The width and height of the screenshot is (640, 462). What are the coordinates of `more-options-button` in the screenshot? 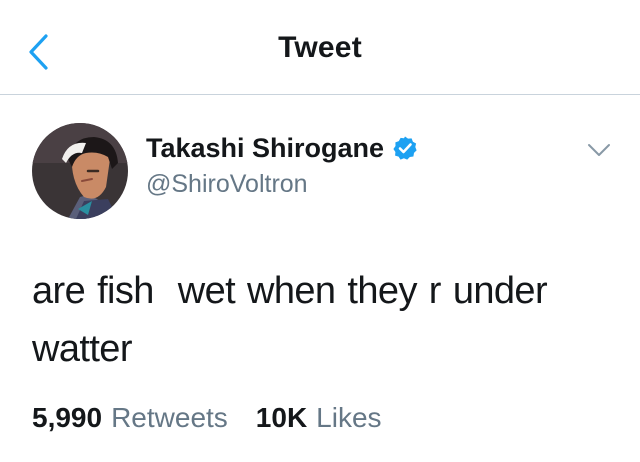 It's located at (599, 150).